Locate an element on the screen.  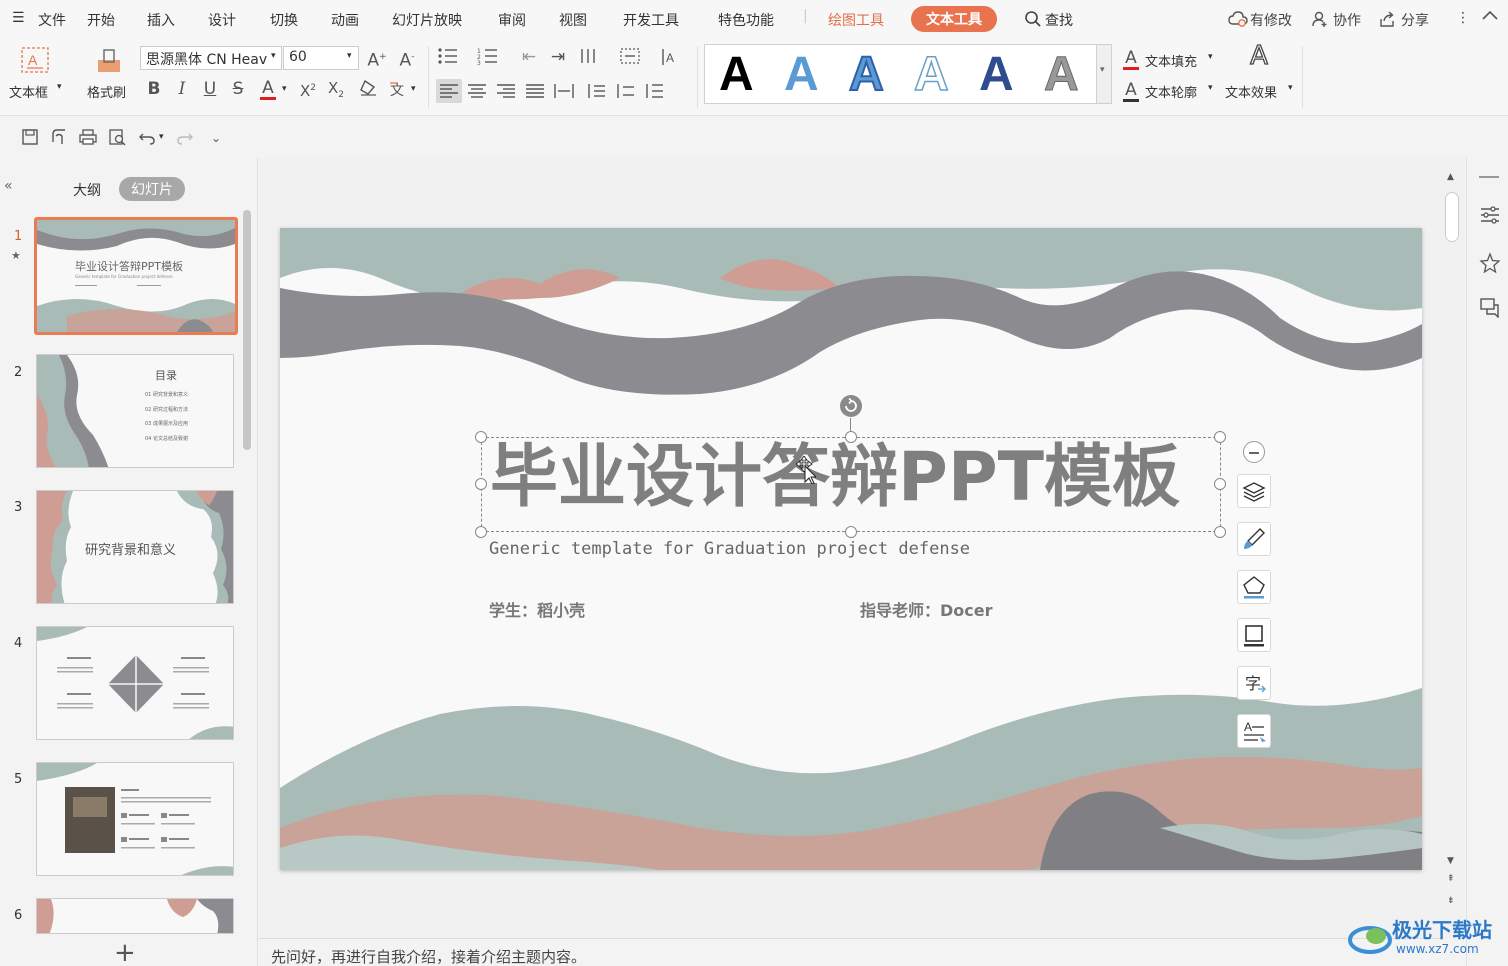
numbered-list-icon: 123 is located at coordinates (488, 58).